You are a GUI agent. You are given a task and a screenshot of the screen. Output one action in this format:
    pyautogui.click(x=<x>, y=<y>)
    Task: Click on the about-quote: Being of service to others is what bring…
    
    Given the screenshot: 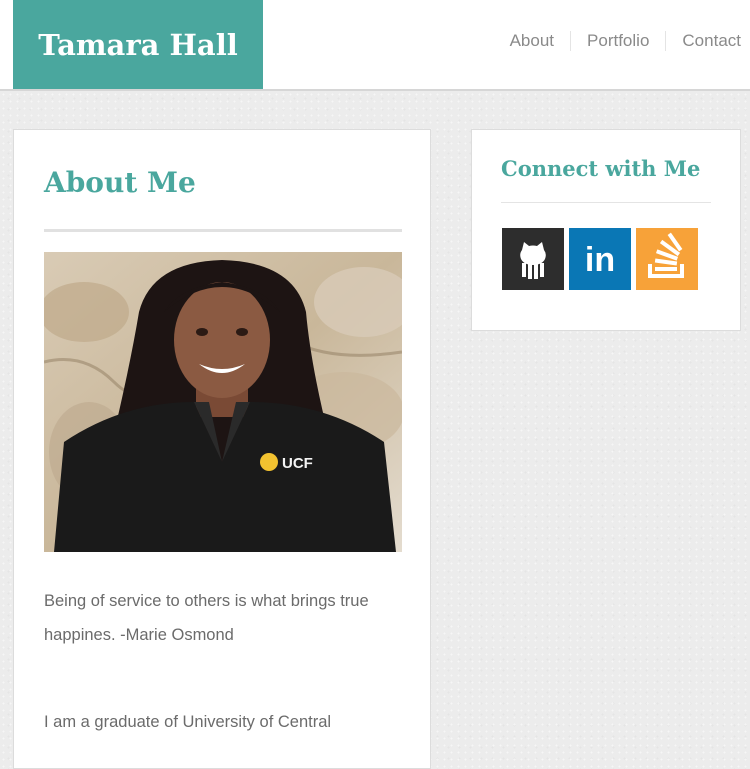 What is the action you would take?
    pyautogui.click(x=206, y=618)
    